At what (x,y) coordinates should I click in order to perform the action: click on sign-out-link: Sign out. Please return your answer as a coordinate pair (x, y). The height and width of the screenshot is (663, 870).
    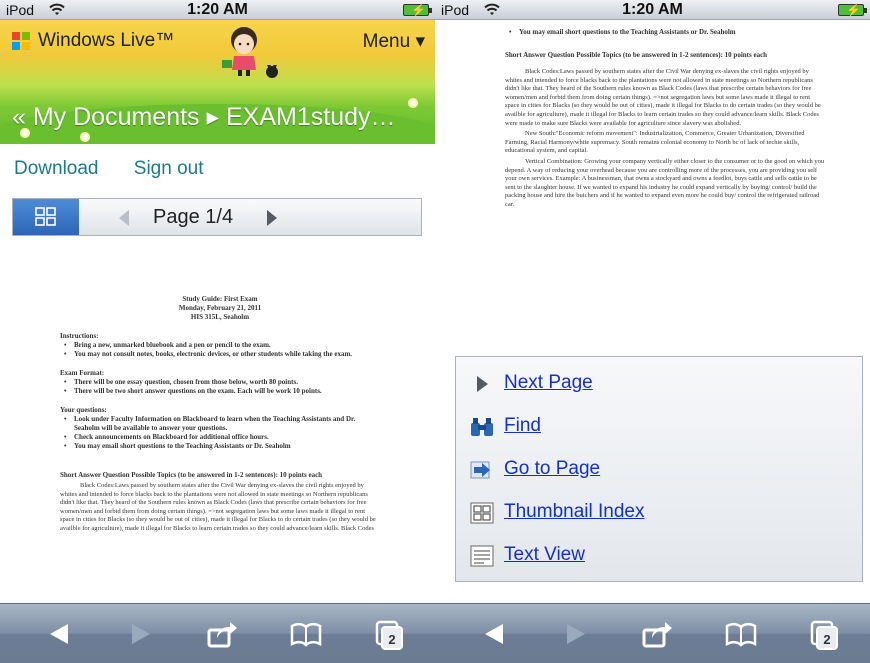
    Looking at the image, I should click on (169, 168).